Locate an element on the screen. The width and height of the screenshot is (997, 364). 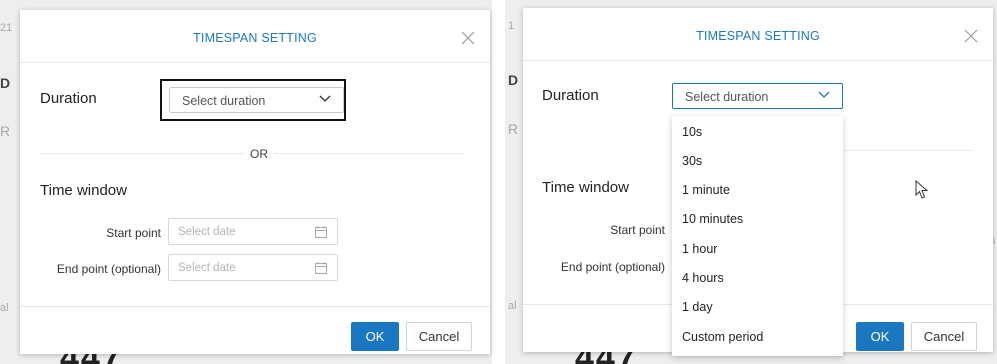
dropdown-option-30s: 30s is located at coordinates (692, 161).